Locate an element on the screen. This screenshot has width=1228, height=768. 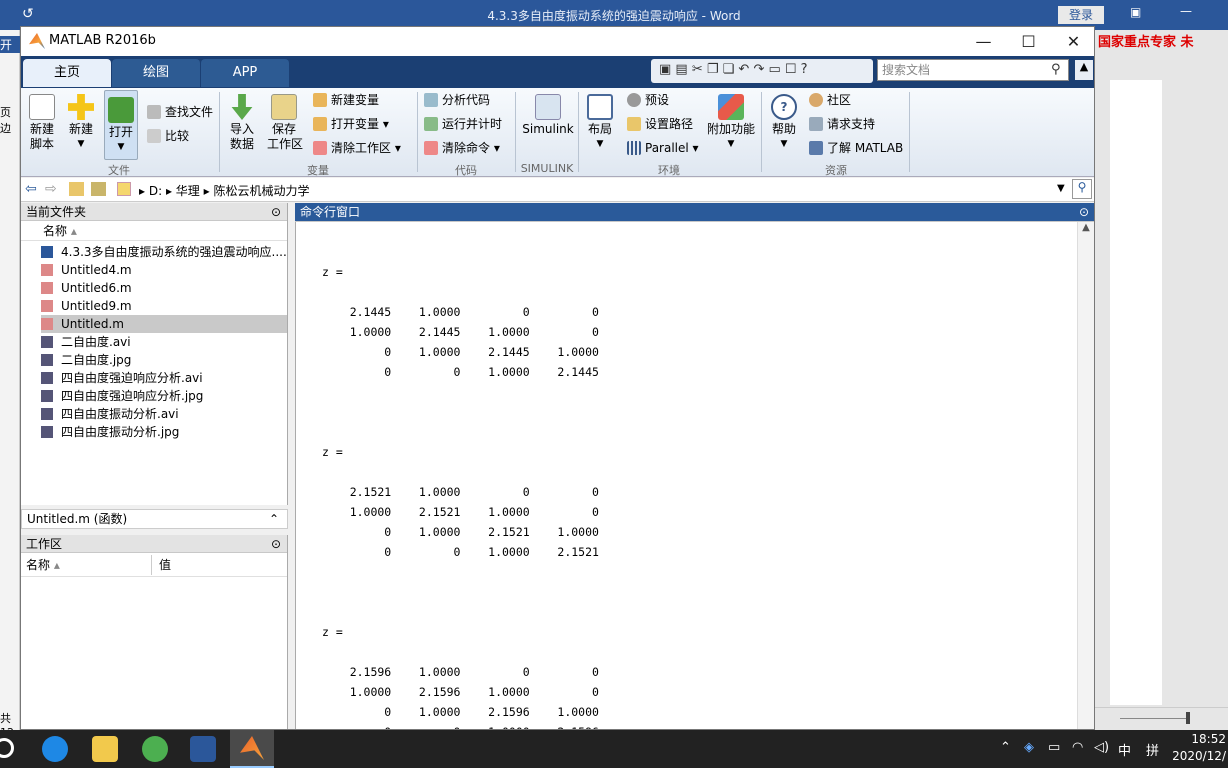
open-button: 打开 ▼ is located at coordinates (121, 125).